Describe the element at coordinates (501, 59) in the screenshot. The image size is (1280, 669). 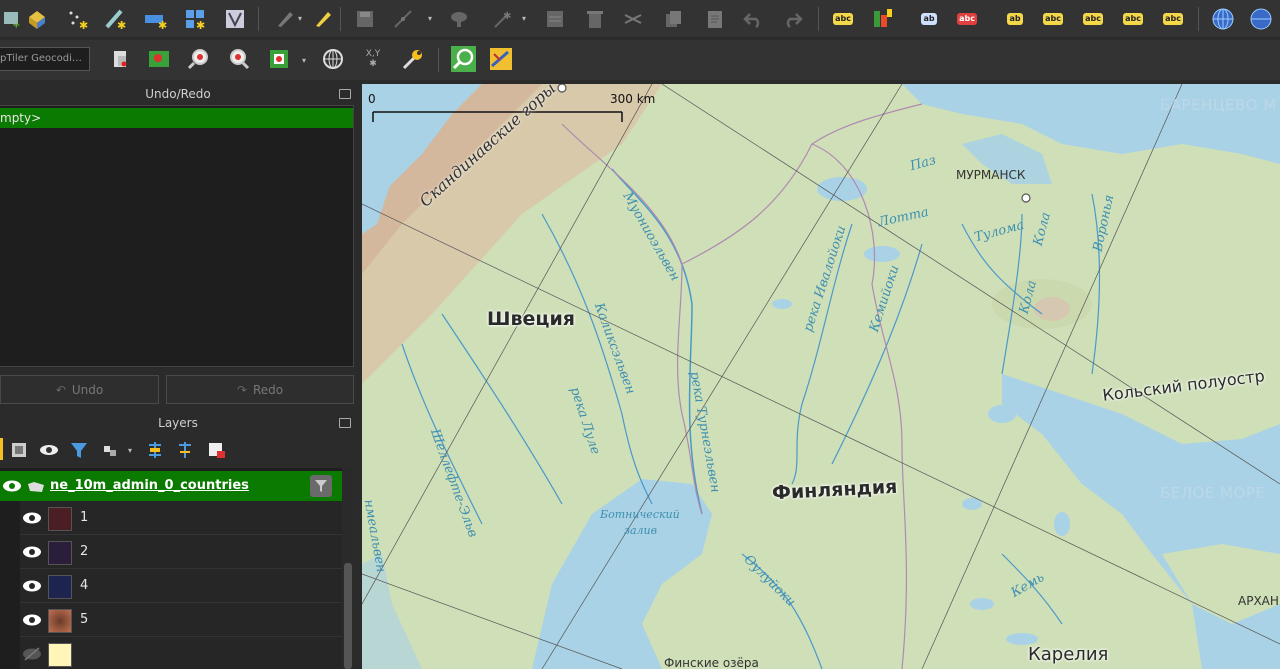
I see `georeferencer-icon` at that location.